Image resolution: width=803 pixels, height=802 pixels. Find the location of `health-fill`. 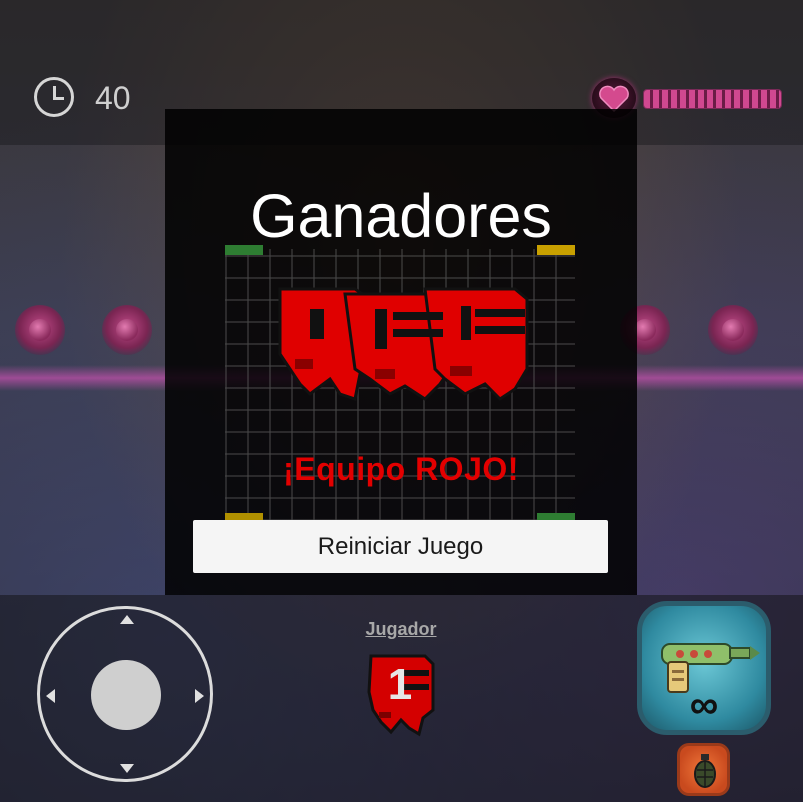

health-fill is located at coordinates (712, 99).